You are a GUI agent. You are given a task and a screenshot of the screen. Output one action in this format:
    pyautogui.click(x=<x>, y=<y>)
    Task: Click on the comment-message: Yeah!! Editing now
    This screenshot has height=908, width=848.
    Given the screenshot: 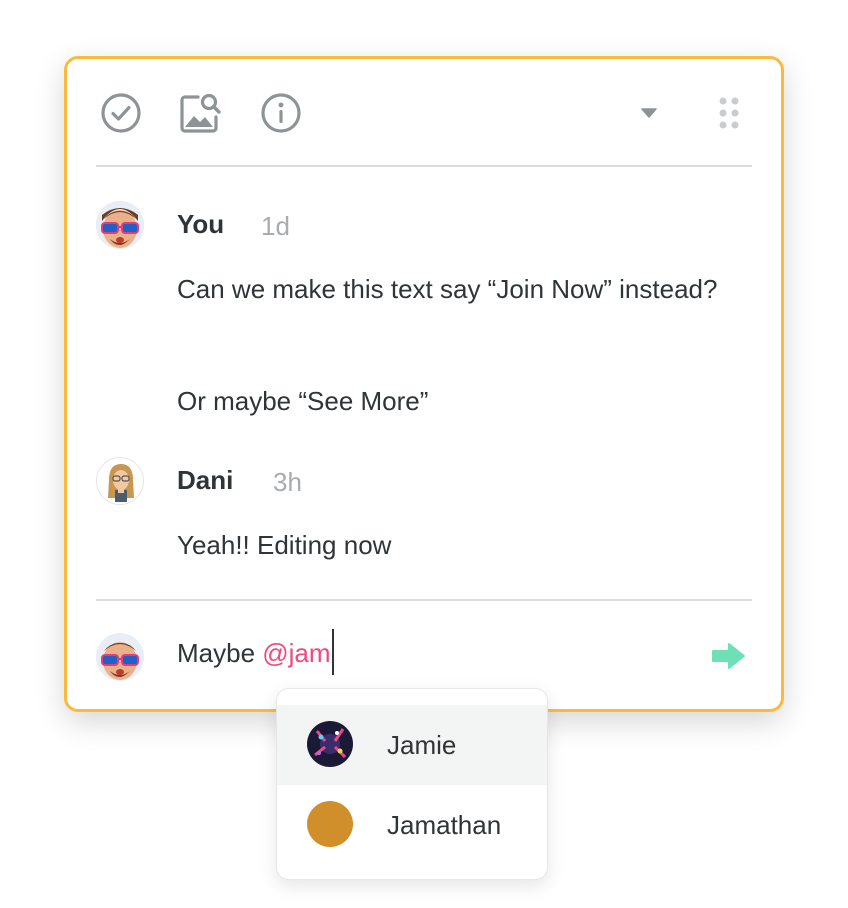 What is the action you would take?
    pyautogui.click(x=284, y=545)
    